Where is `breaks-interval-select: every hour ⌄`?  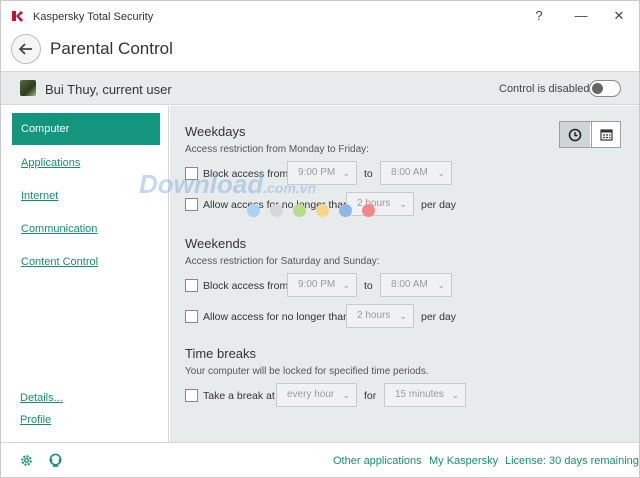 breaks-interval-select: every hour ⌄ is located at coordinates (316, 395).